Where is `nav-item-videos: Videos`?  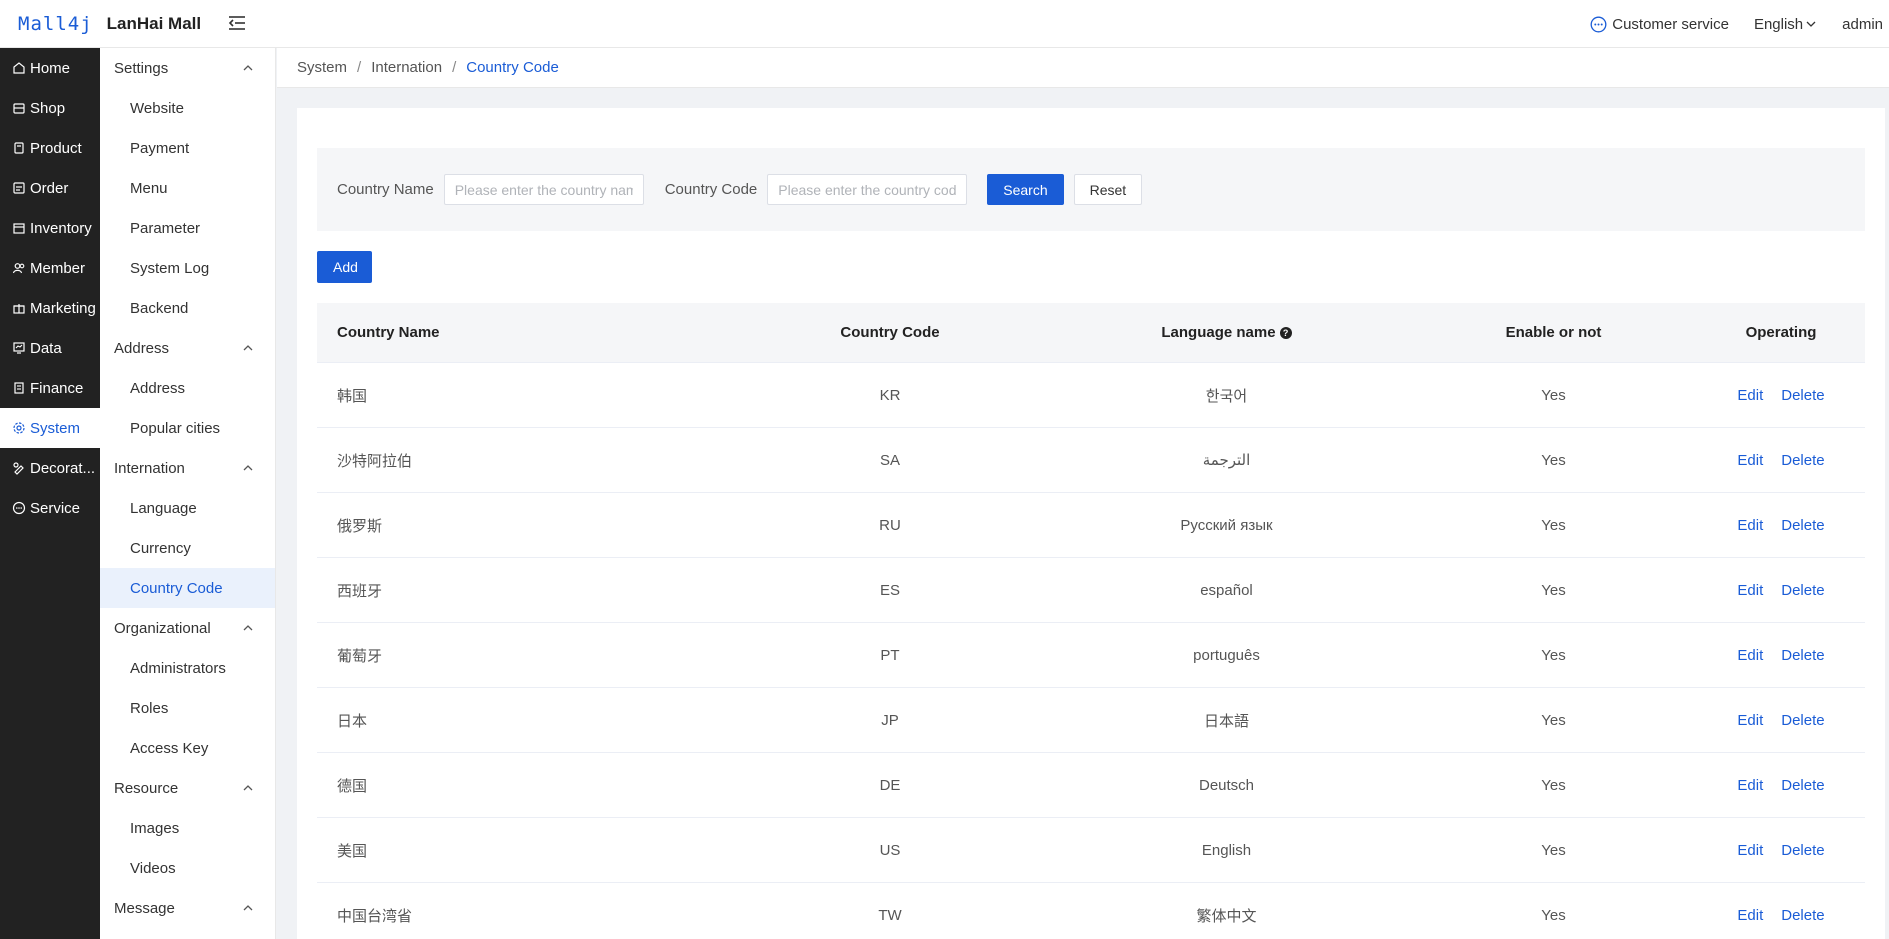
nav-item-videos: Videos is located at coordinates (187, 868).